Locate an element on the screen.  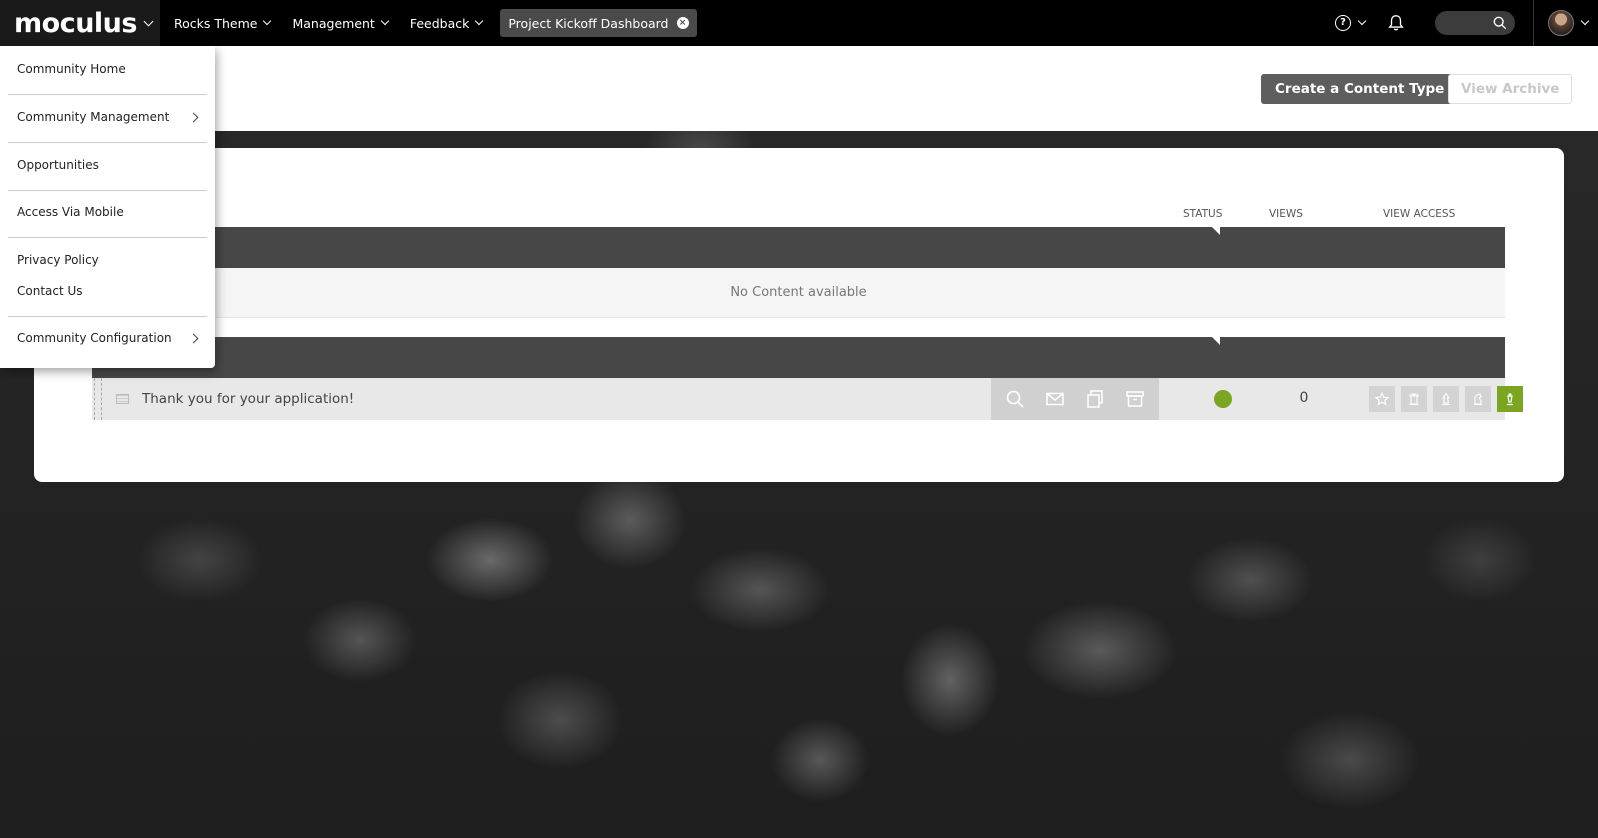
access-level-1-button is located at coordinates (1382, 399).